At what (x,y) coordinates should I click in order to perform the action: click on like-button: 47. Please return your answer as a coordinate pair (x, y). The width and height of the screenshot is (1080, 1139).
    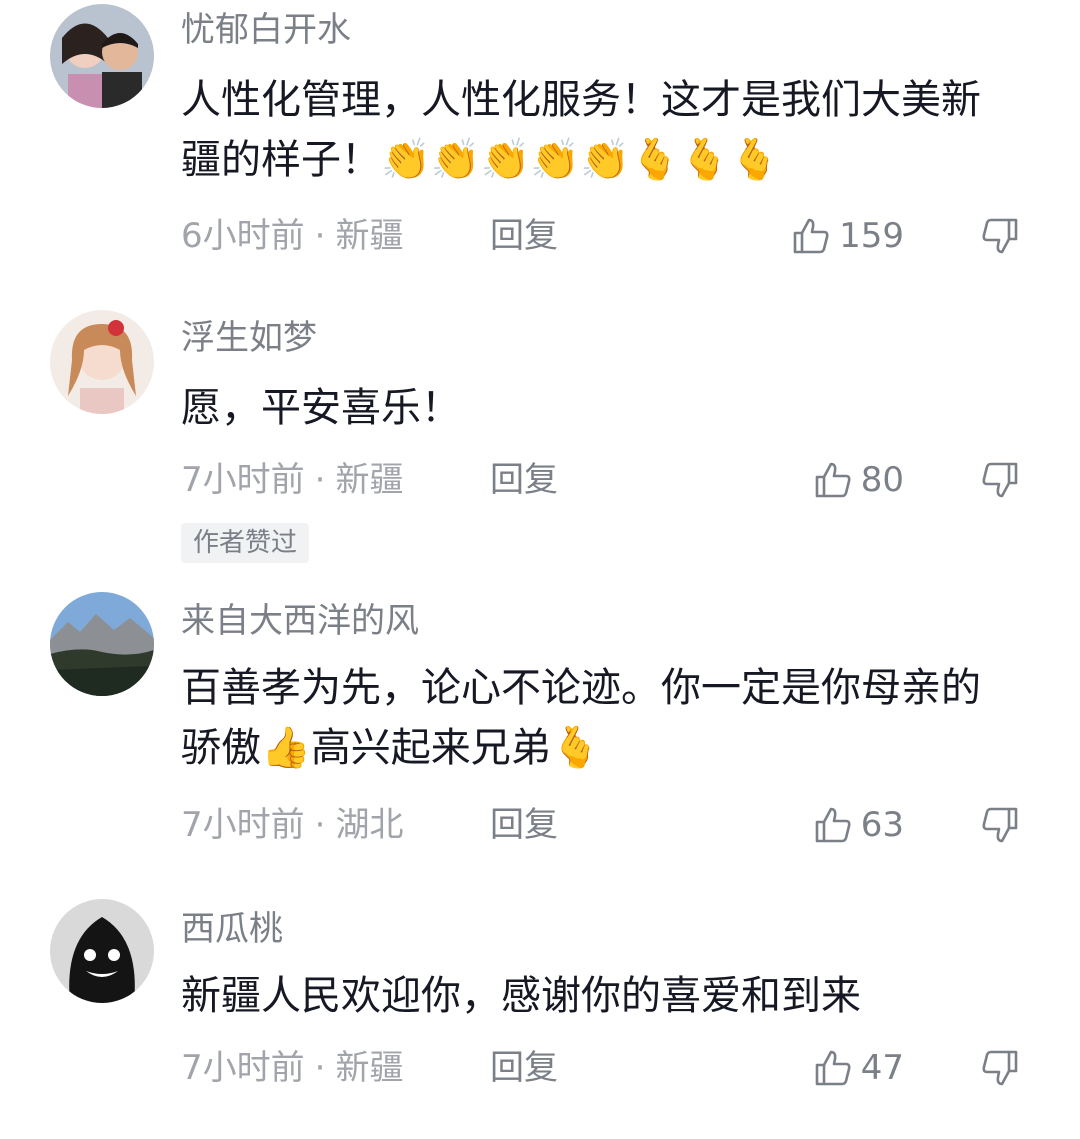
    Looking at the image, I should click on (858, 1068).